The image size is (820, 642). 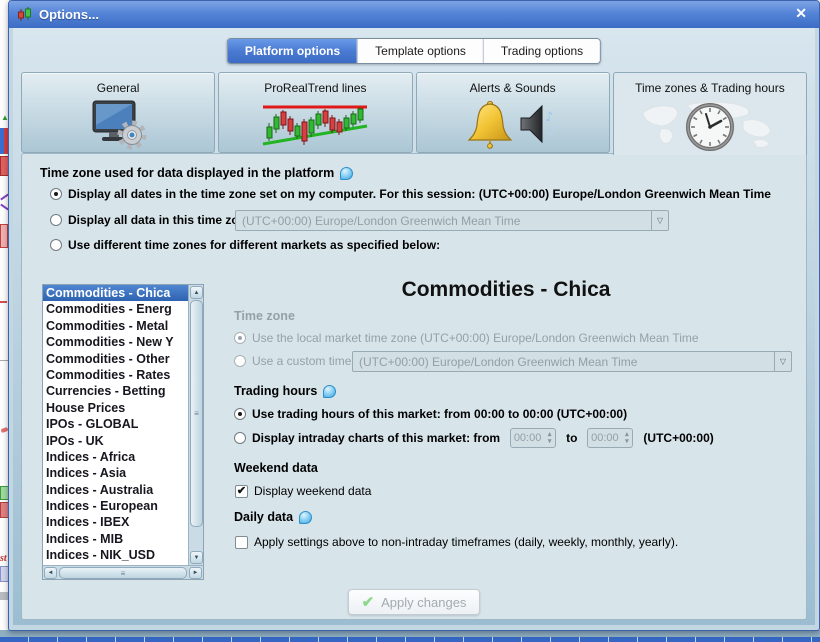 I want to click on list-item-market: Commodities - New Y, so click(x=115, y=342).